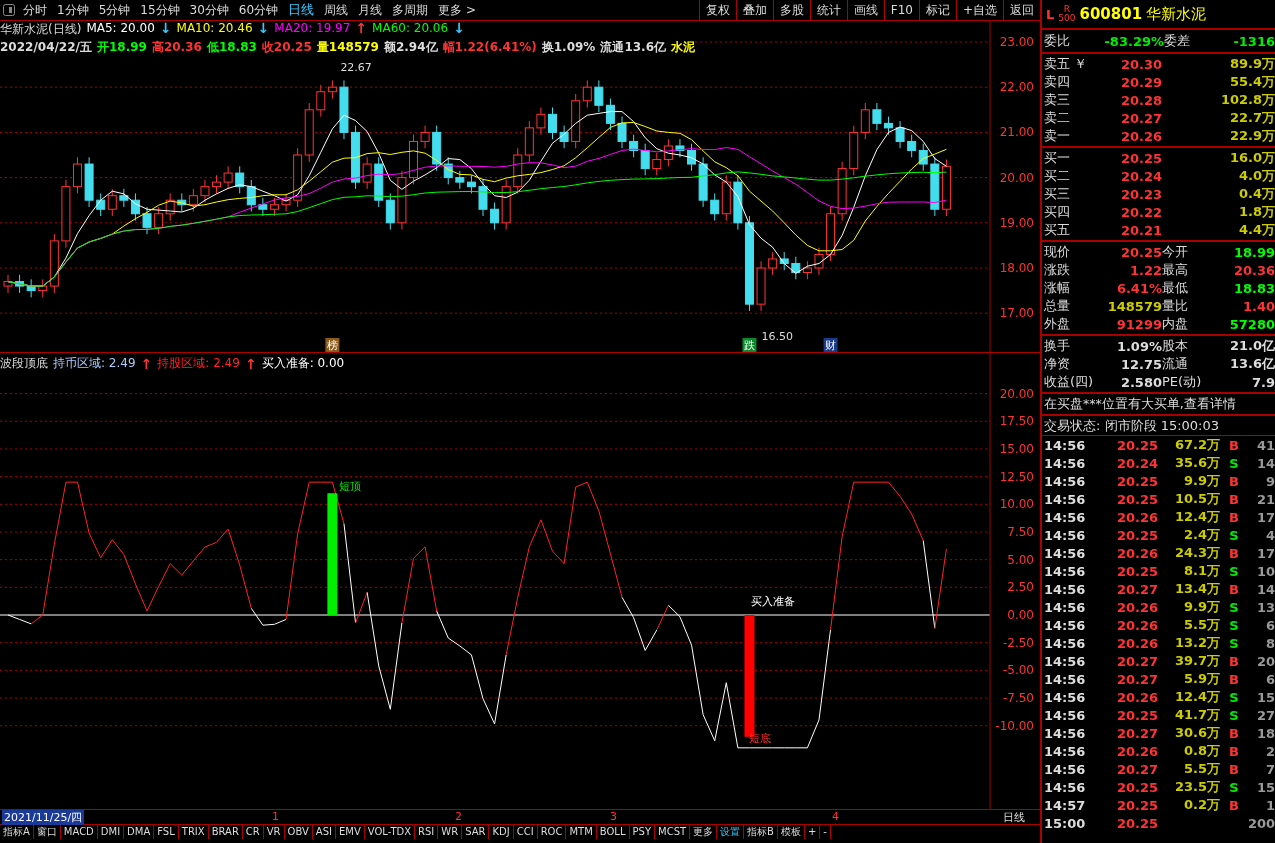  I want to click on order-price: 20.27, so click(1140, 118).